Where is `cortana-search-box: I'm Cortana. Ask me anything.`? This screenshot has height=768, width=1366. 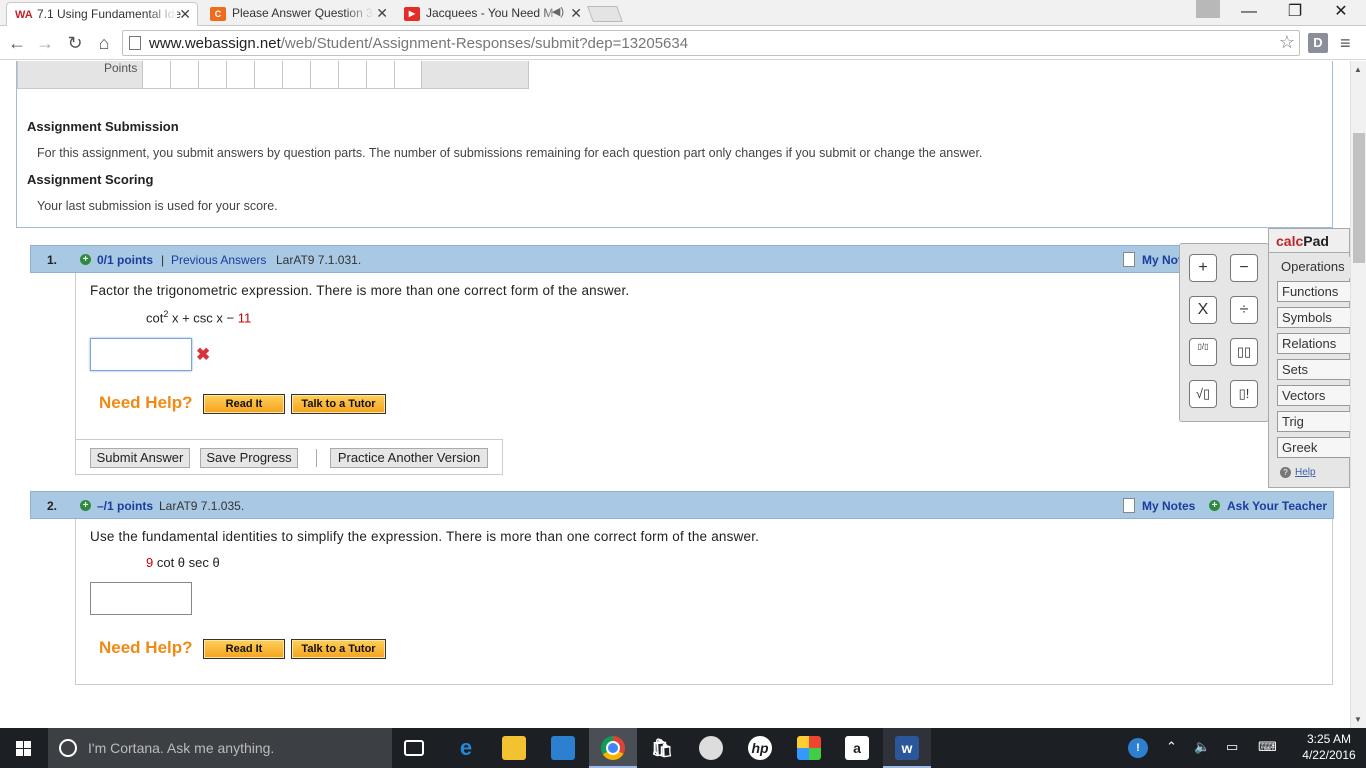
cortana-search-box: I'm Cortana. Ask me anything. is located at coordinates (220, 748).